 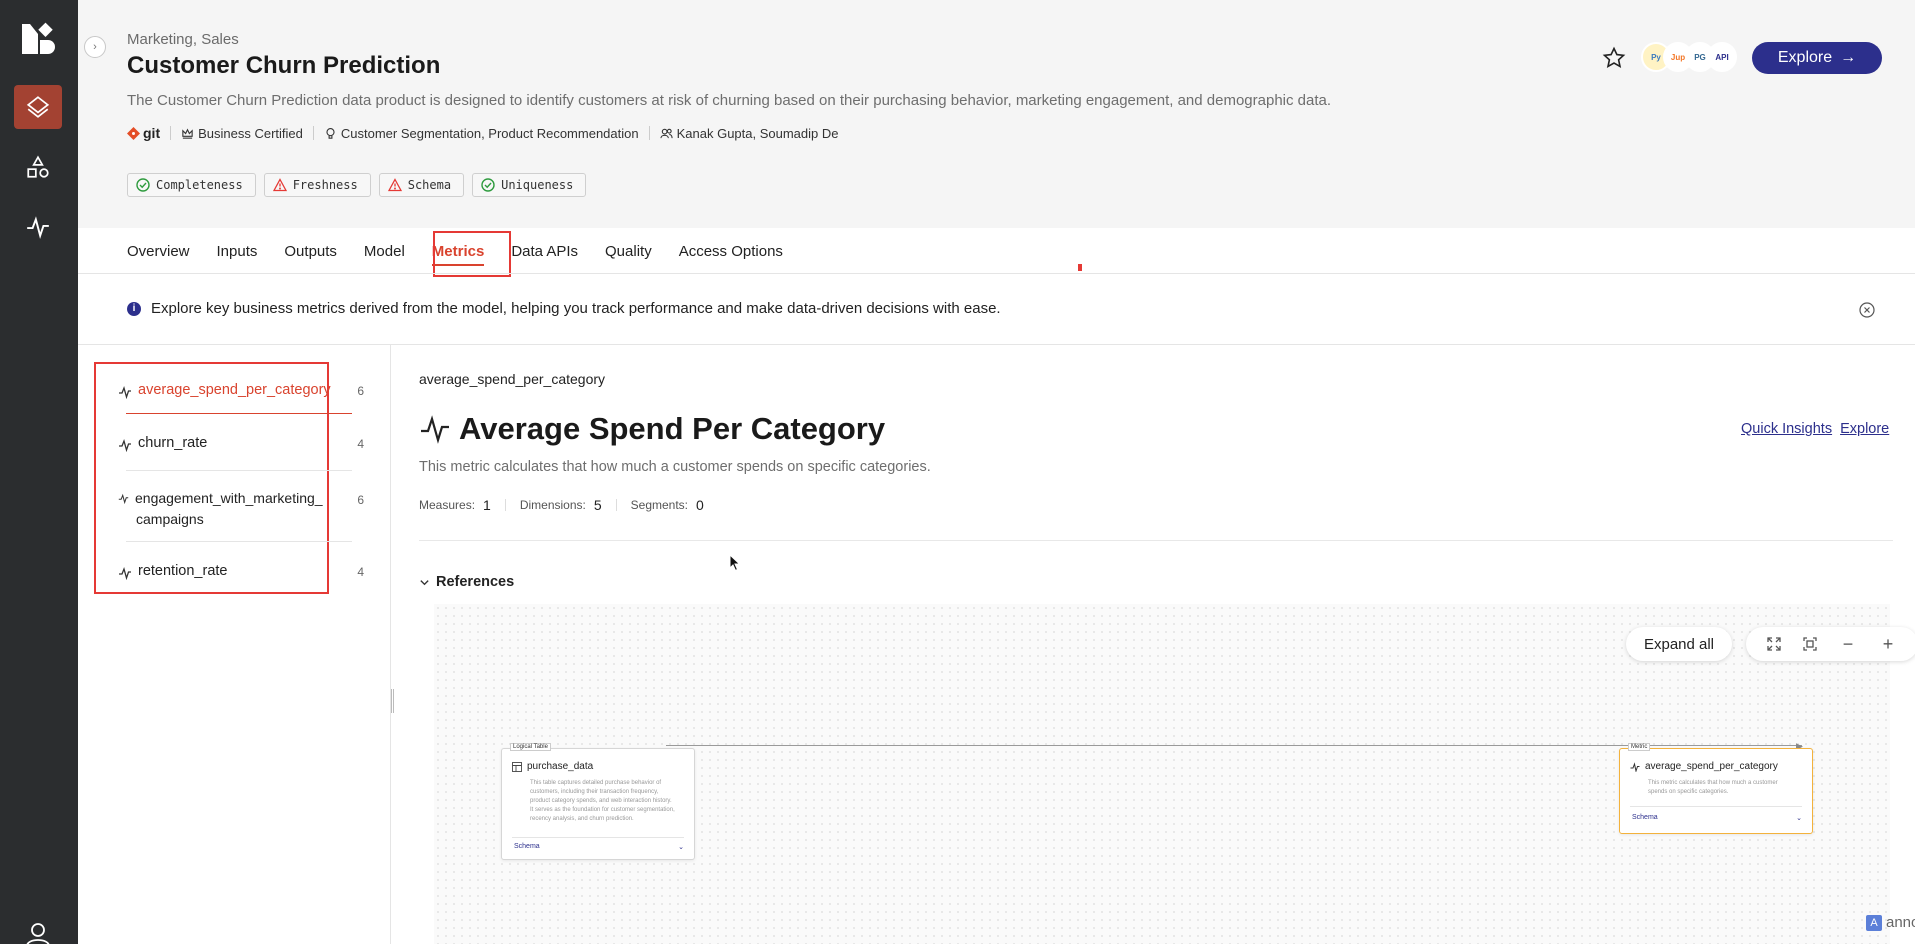 I want to click on layers-icon, so click(x=38, y=107).